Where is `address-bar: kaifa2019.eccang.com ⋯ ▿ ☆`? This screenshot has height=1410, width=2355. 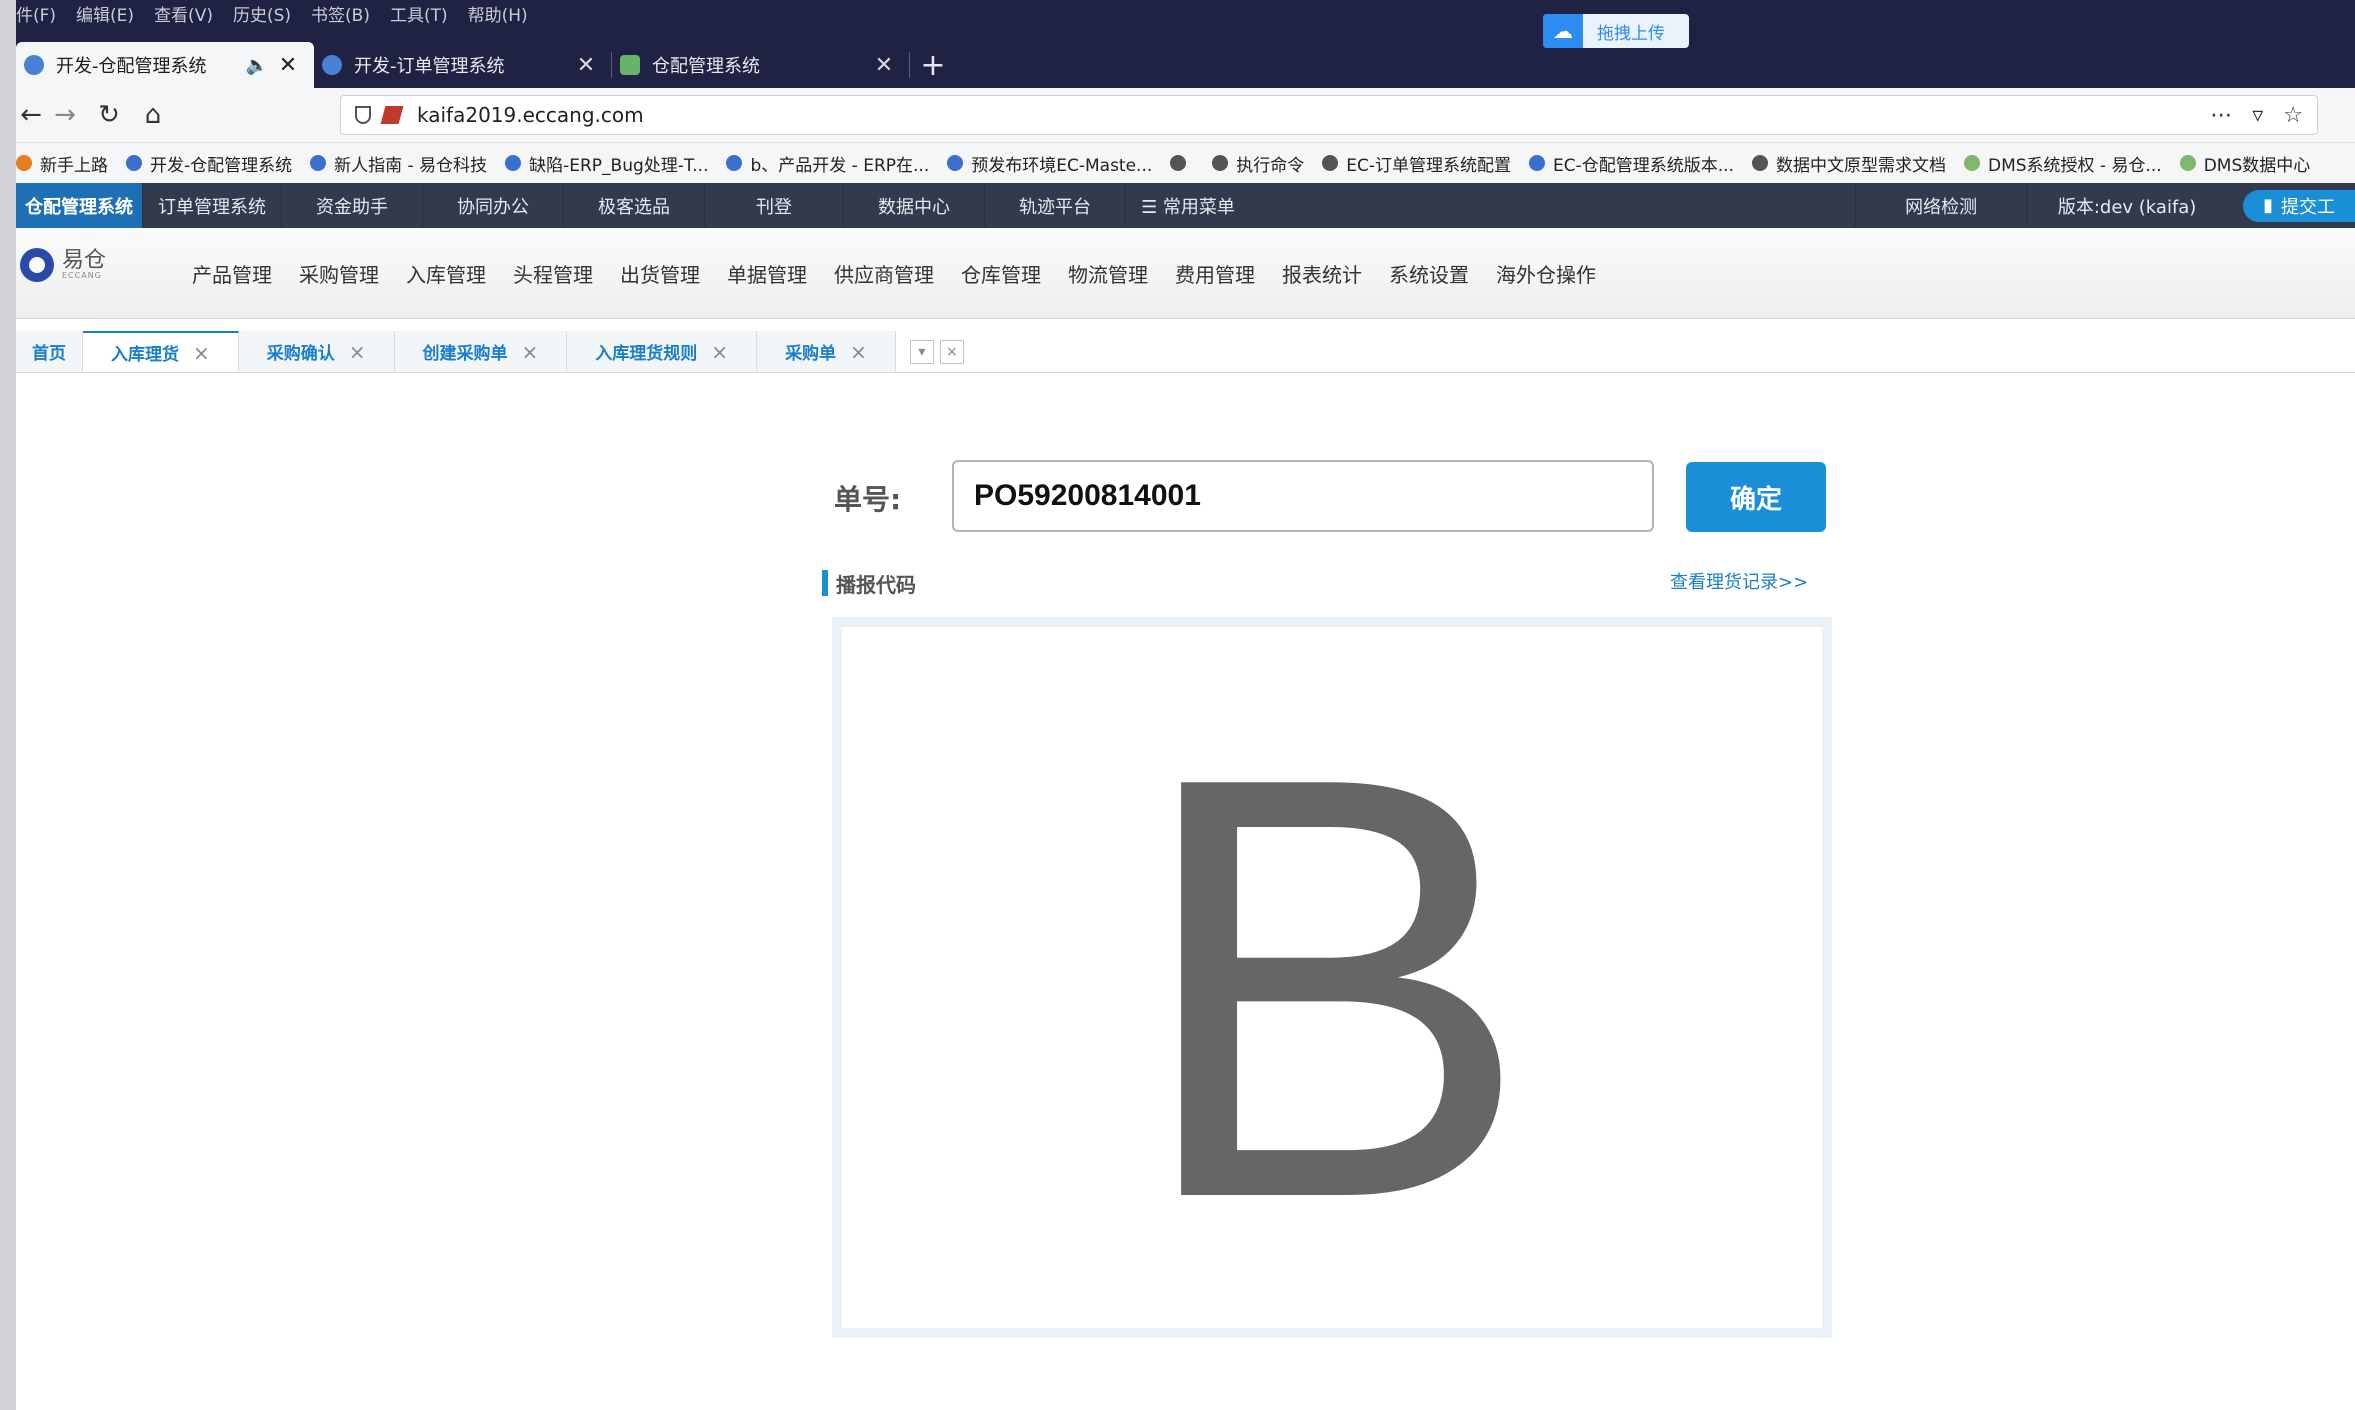
address-bar: kaifa2019.eccang.com ⋯ ▿ ☆ is located at coordinates (1329, 115).